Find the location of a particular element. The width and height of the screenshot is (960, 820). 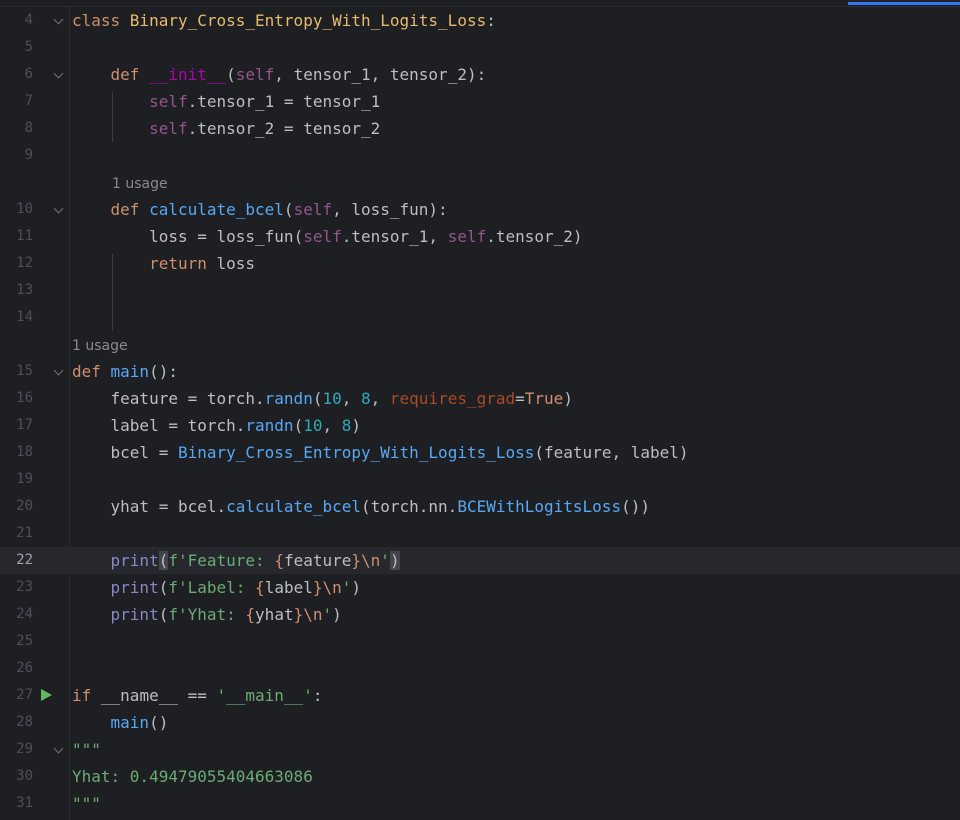

line-number: 26 is located at coordinates (24, 668).